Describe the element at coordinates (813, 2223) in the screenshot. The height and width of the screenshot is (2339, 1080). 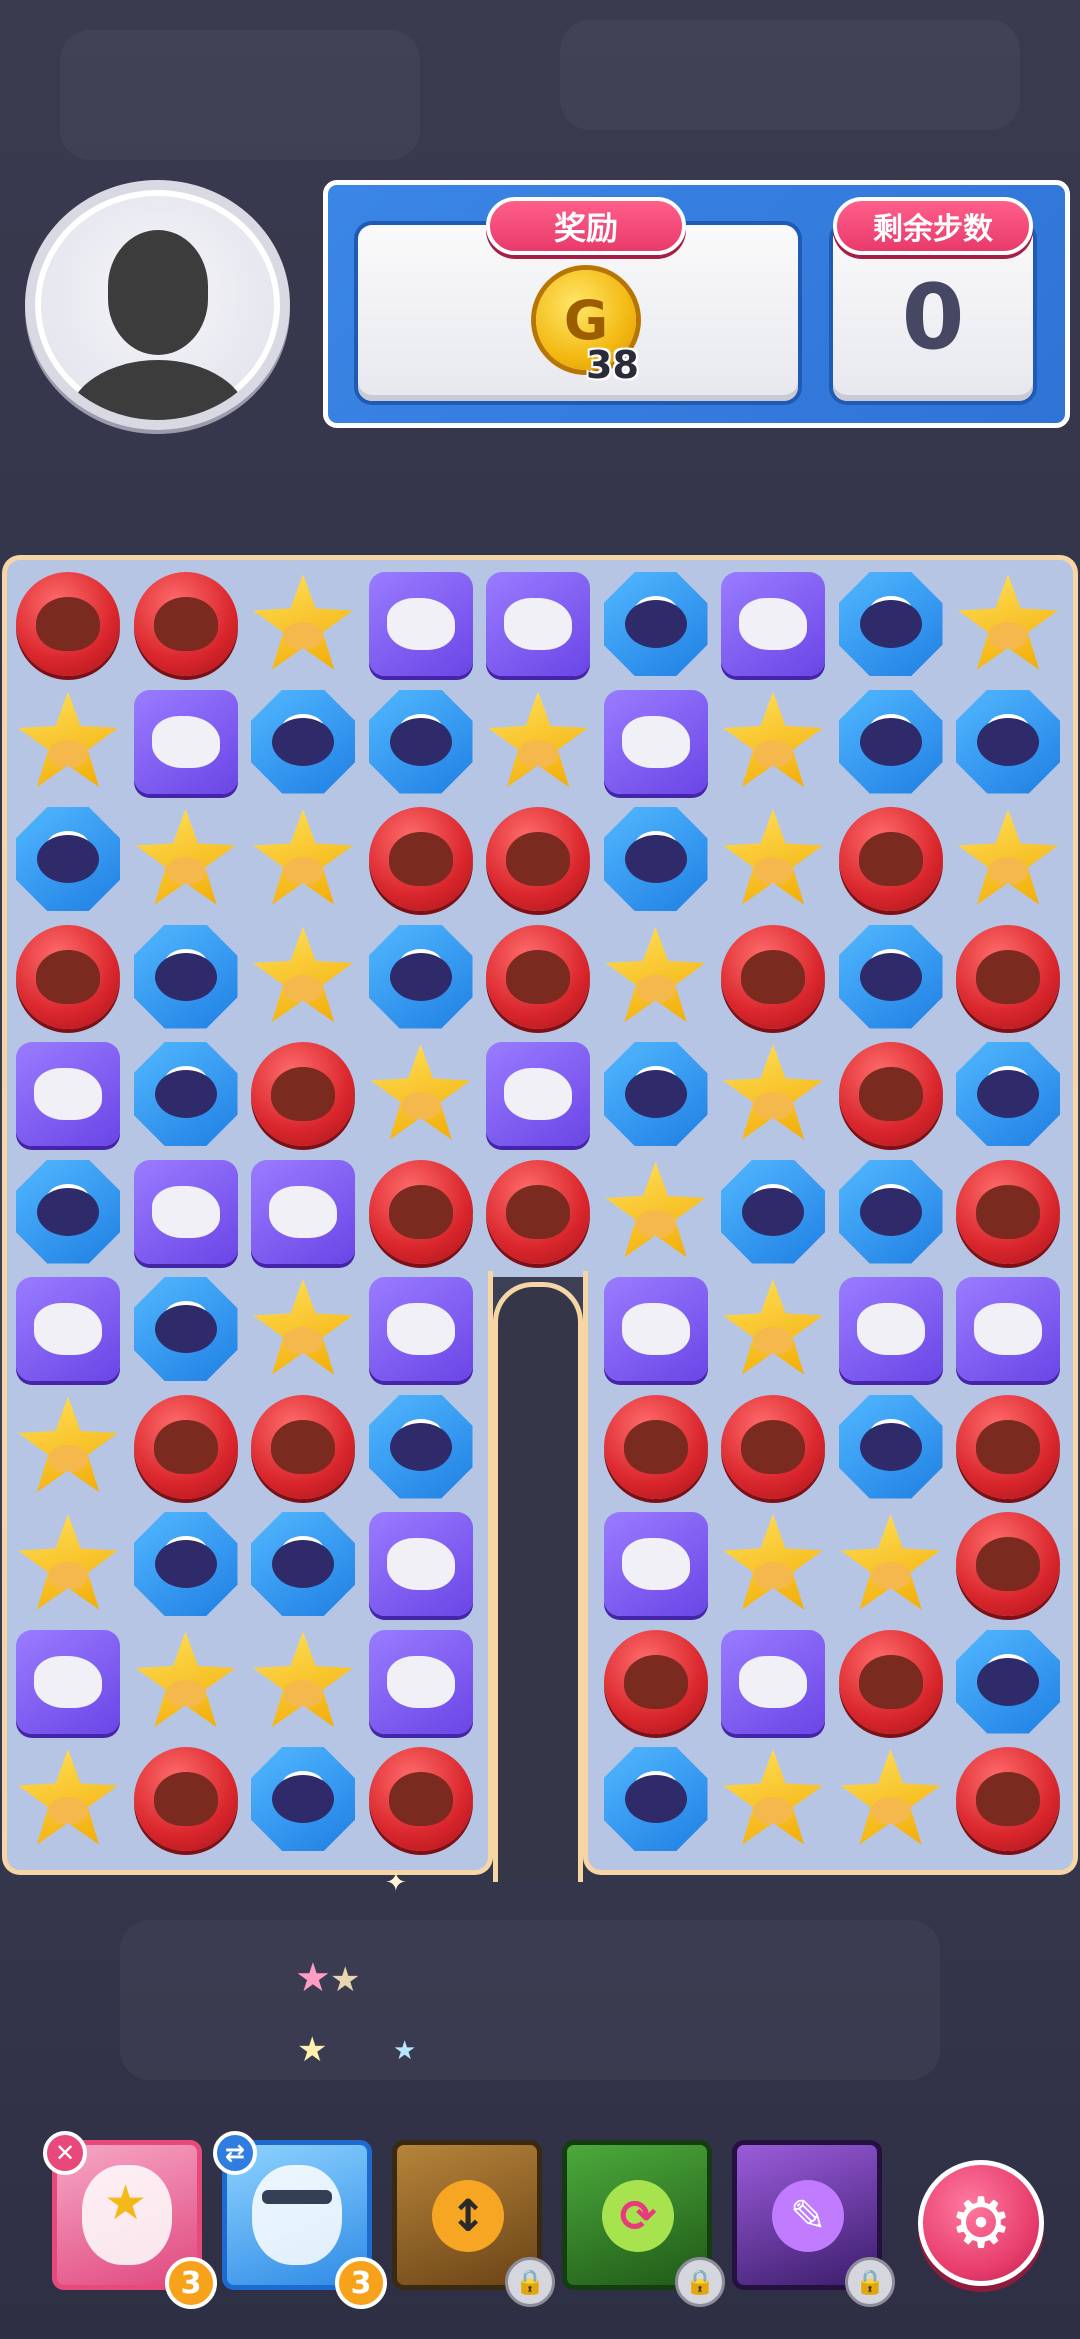
I see `booster-drop: ✎ 🔒` at that location.